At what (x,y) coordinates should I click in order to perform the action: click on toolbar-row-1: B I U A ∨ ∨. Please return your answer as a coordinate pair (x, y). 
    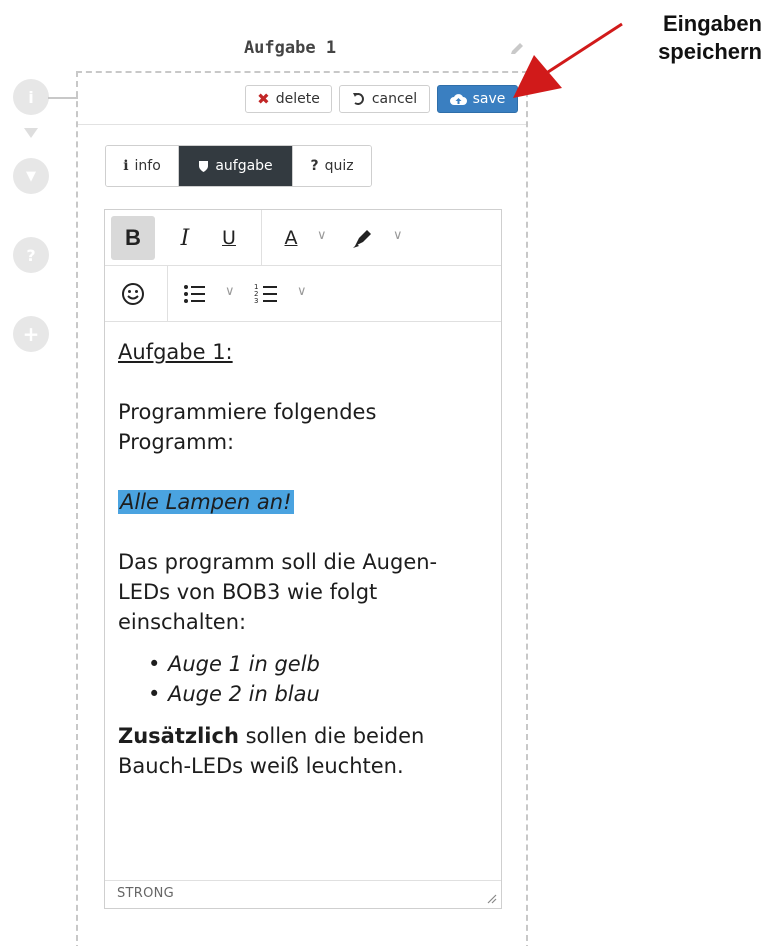
    Looking at the image, I should click on (303, 238).